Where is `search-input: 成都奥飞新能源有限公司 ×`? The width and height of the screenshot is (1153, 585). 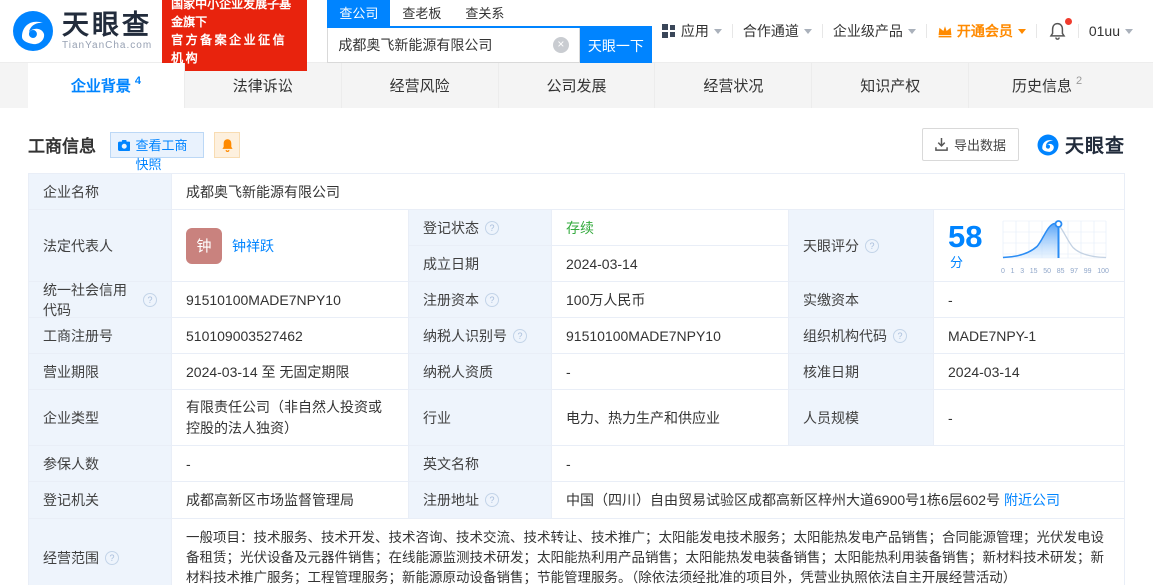
search-input: 成都奥飞新能源有限公司 × is located at coordinates (453, 45).